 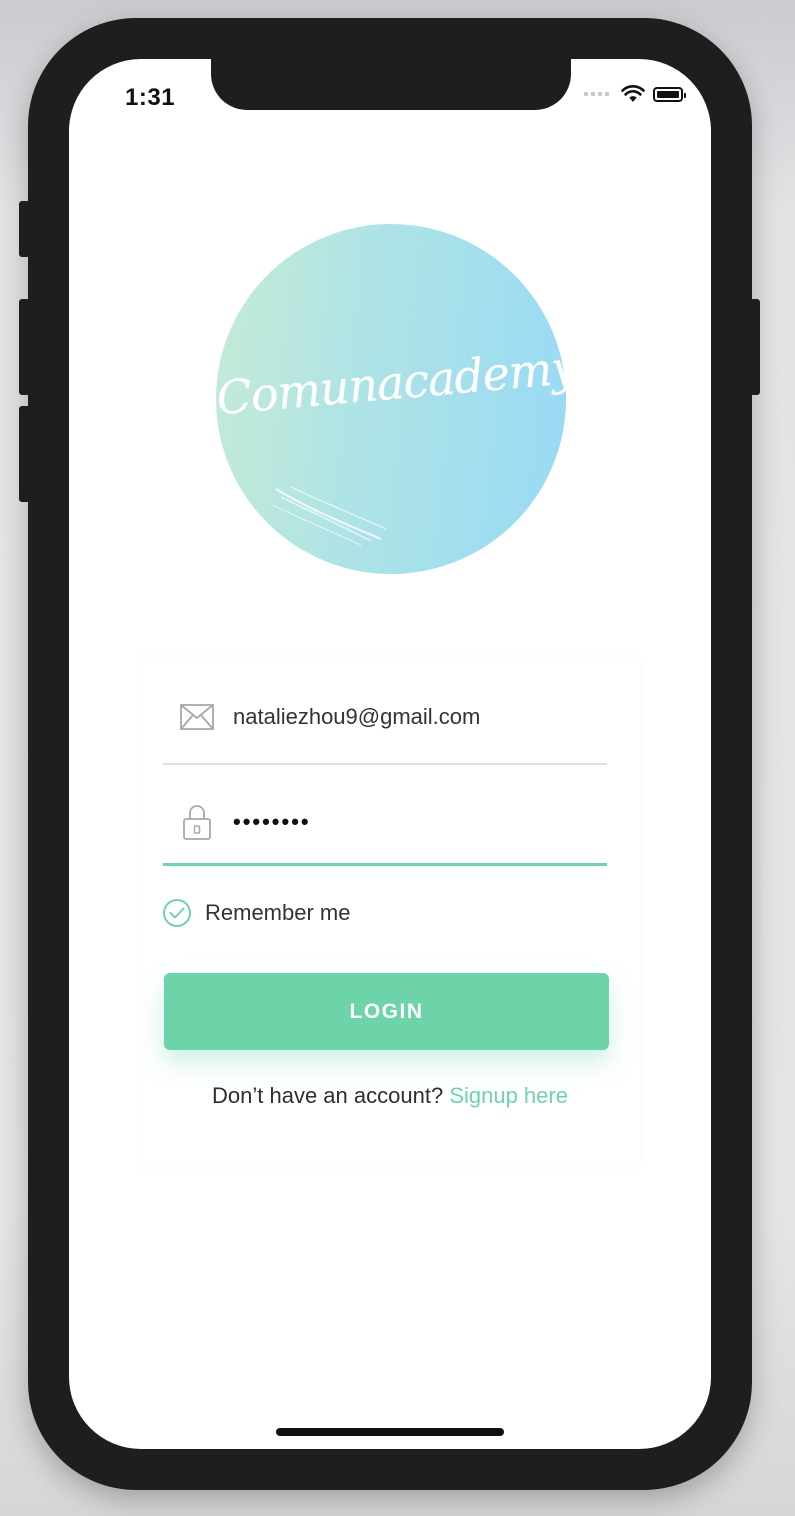 I want to click on wifi-icon, so click(x=633, y=93).